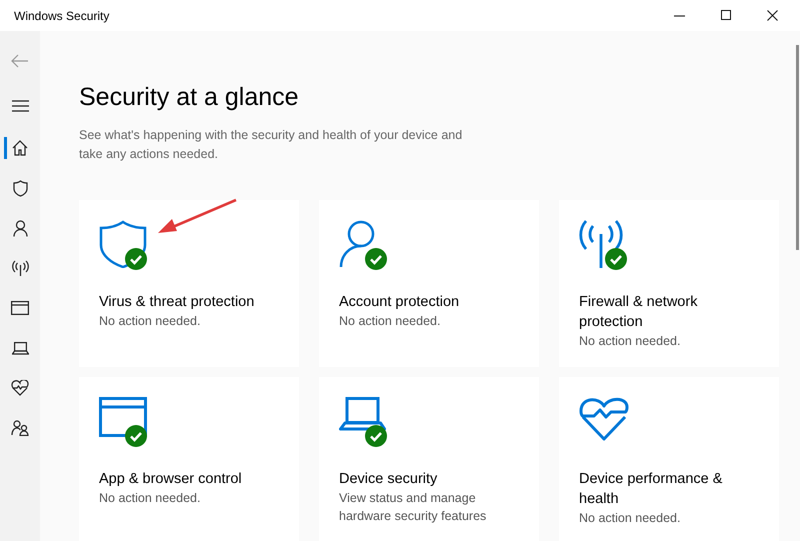 The image size is (800, 541). Describe the element at coordinates (669, 459) in the screenshot. I see `feature-card: Device performance & health No action needed.` at that location.